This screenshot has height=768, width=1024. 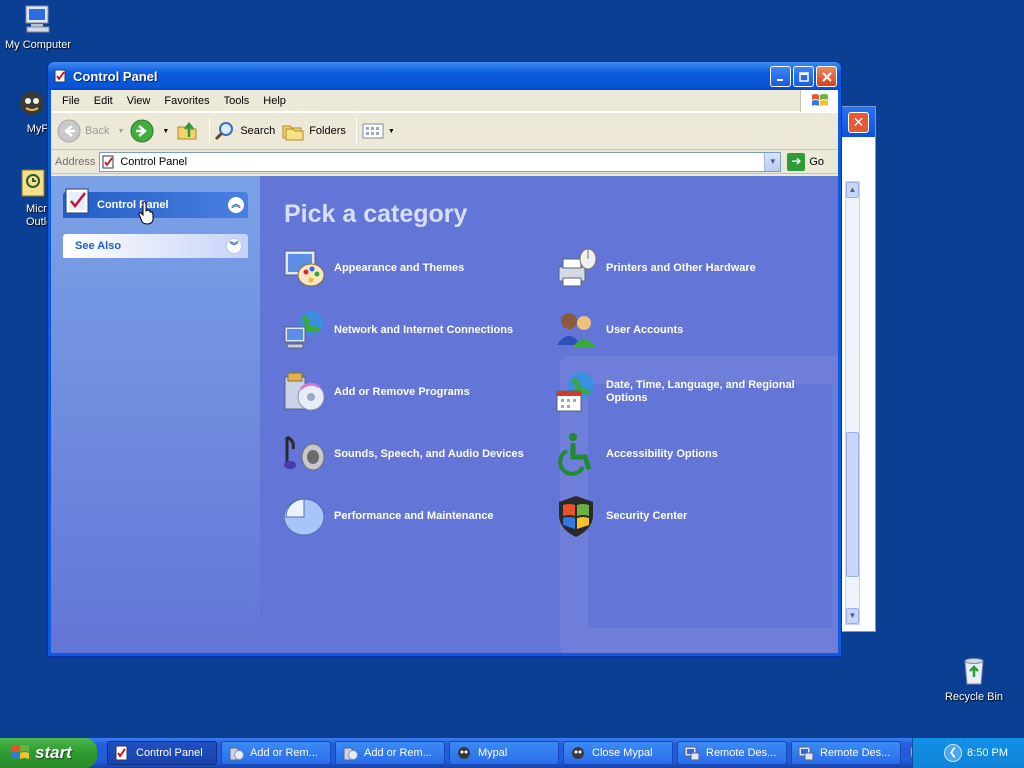 I want to click on go-arrow-icon: ➔, so click(x=796, y=161).